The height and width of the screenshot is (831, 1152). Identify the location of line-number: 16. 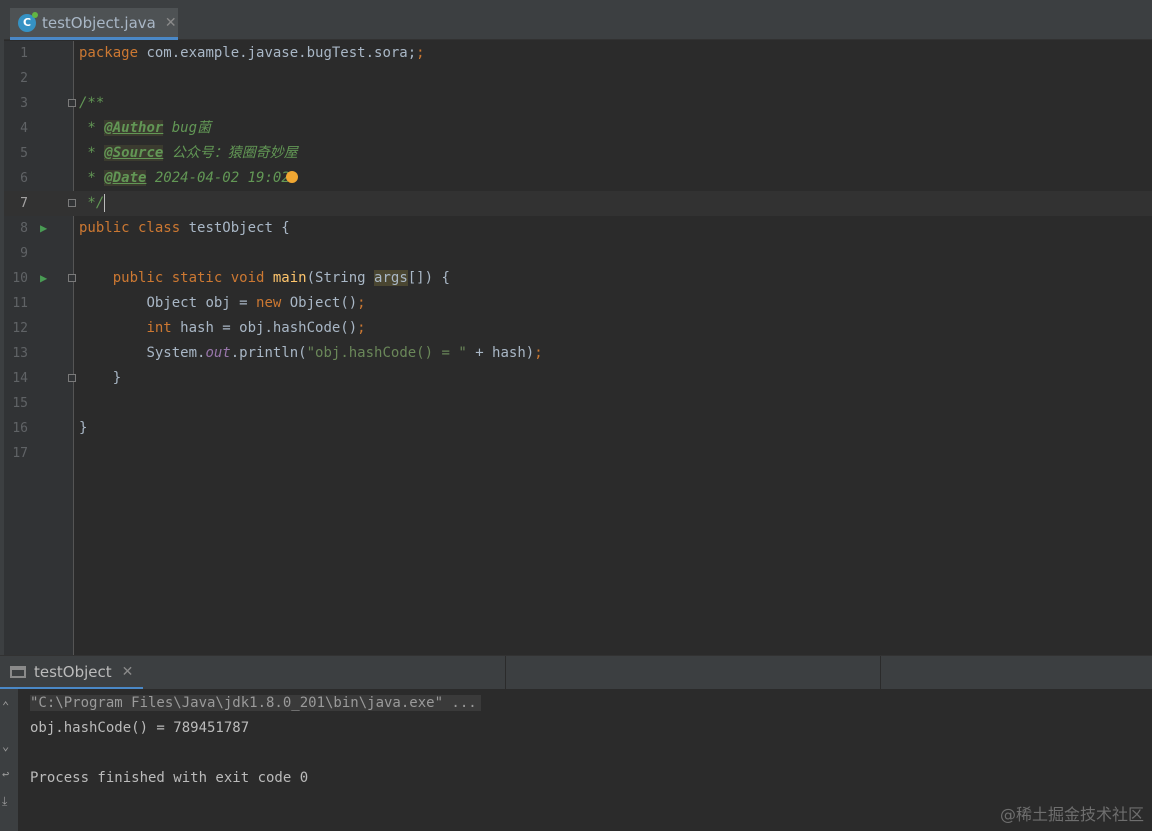
(20, 428).